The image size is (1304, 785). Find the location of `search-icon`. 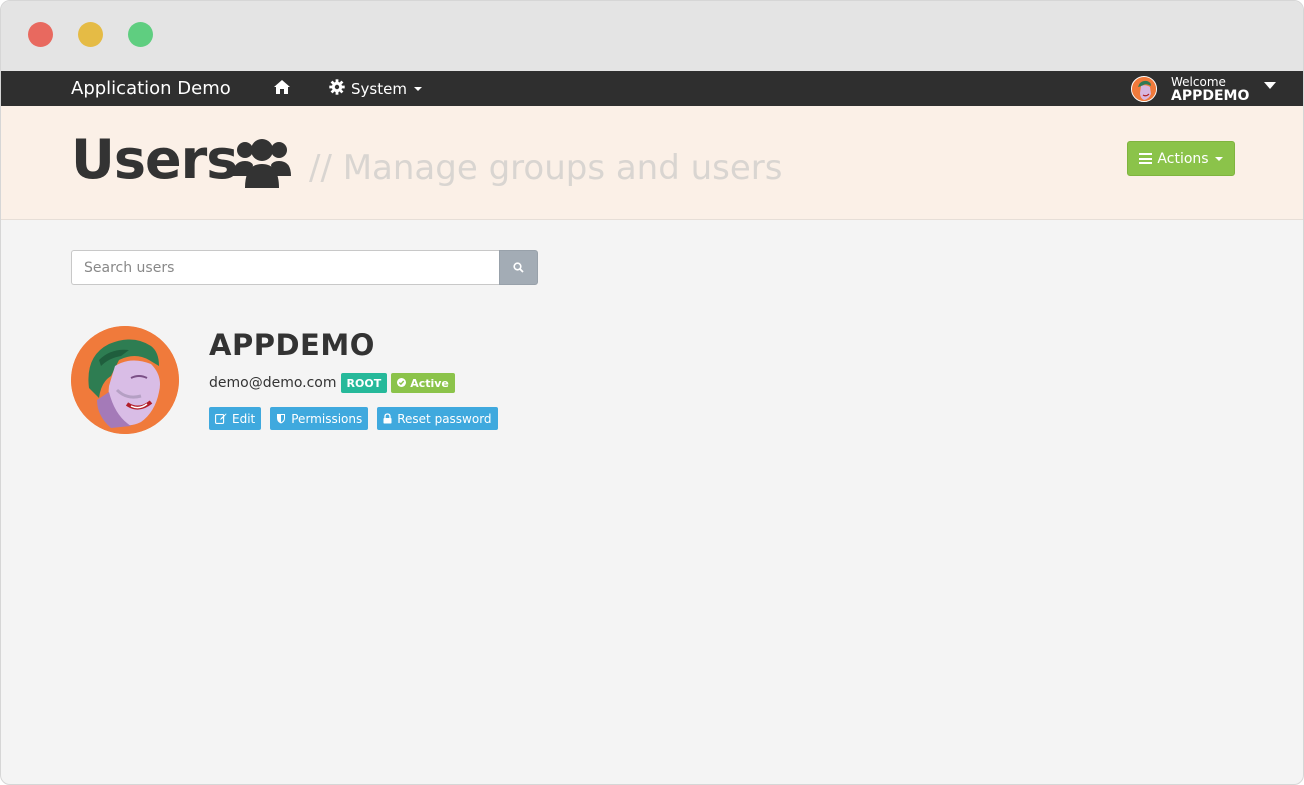

search-icon is located at coordinates (518, 267).